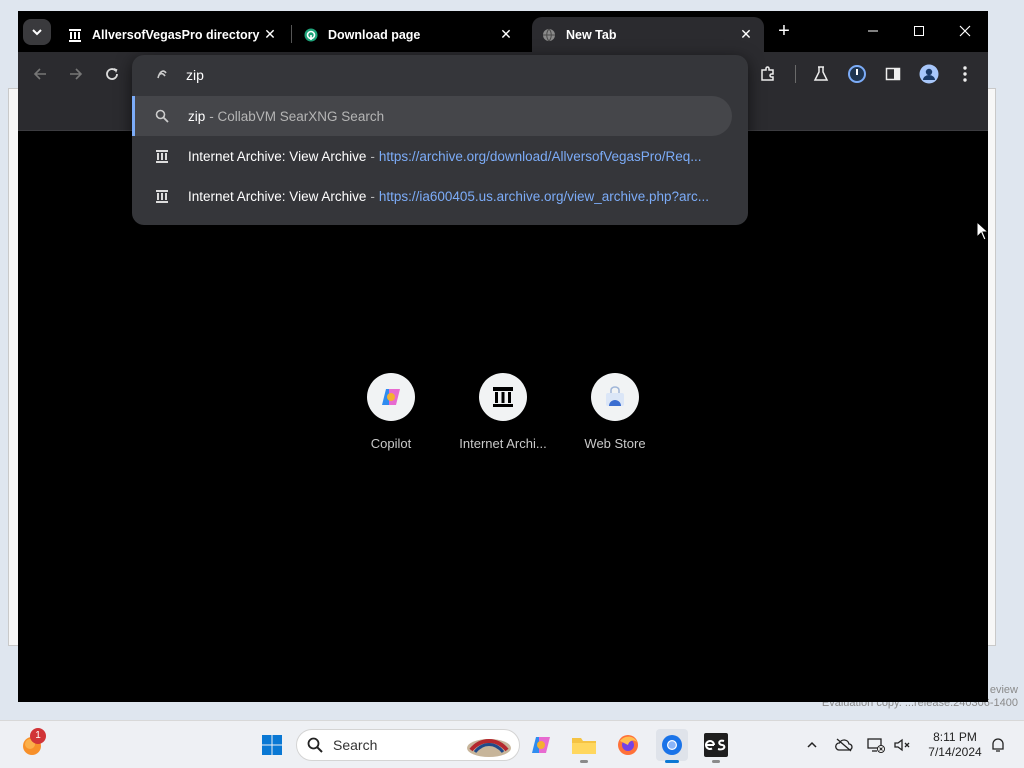 This screenshot has height=768, width=1024. I want to click on flask-icon, so click(821, 73).